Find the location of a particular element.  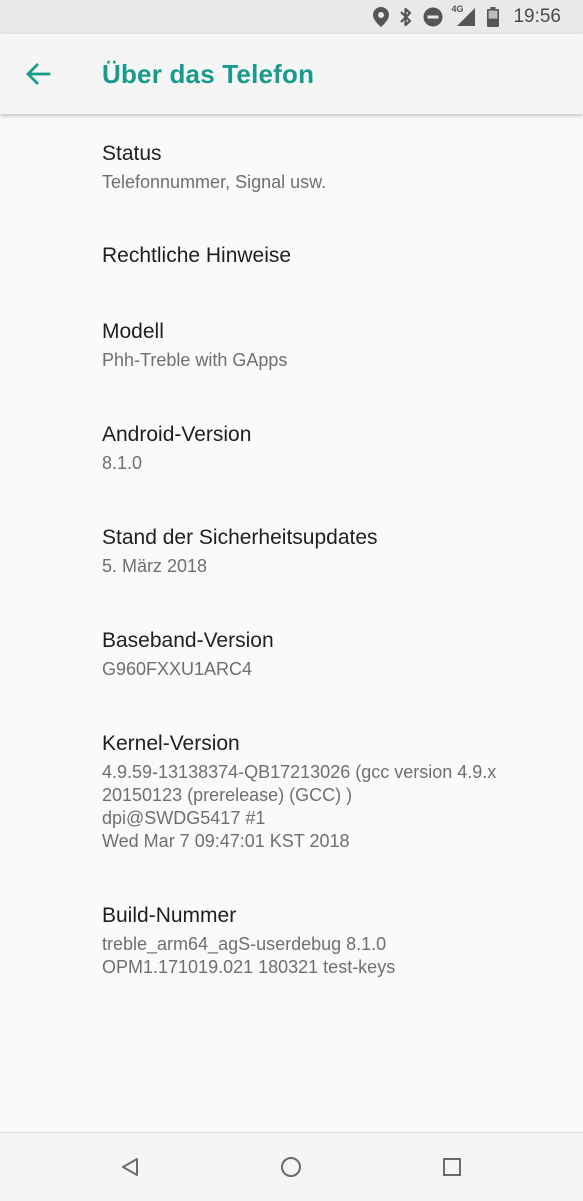

navigation-bar is located at coordinates (291, 1166).